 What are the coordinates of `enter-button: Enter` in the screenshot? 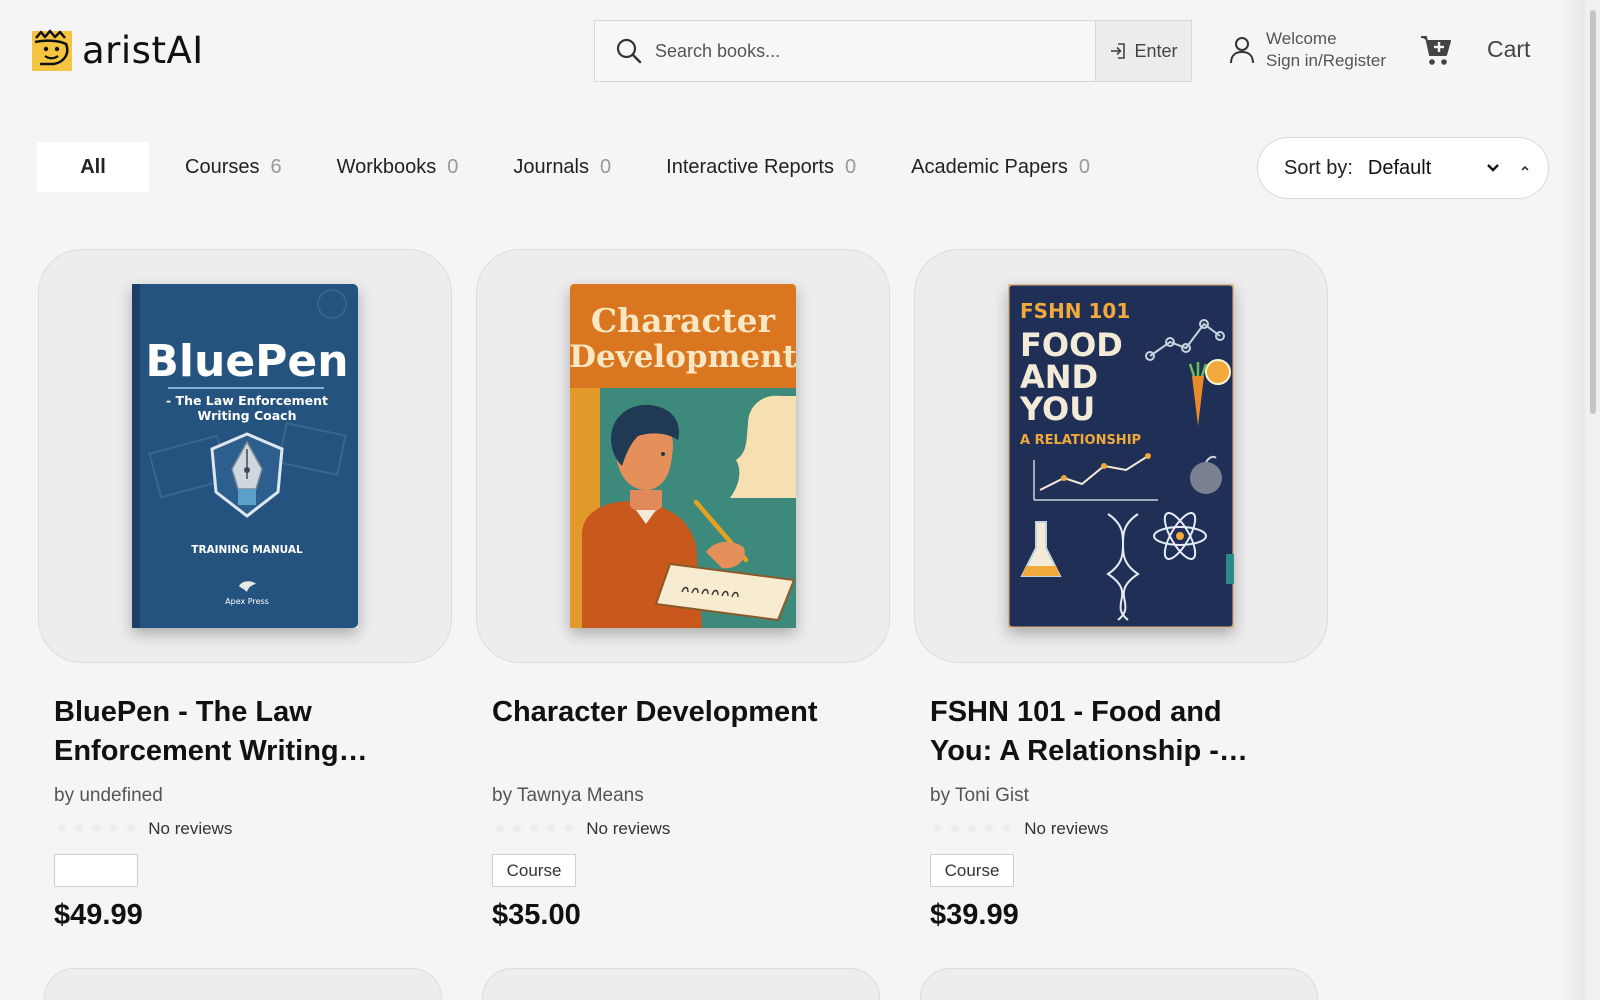 It's located at (1143, 51).